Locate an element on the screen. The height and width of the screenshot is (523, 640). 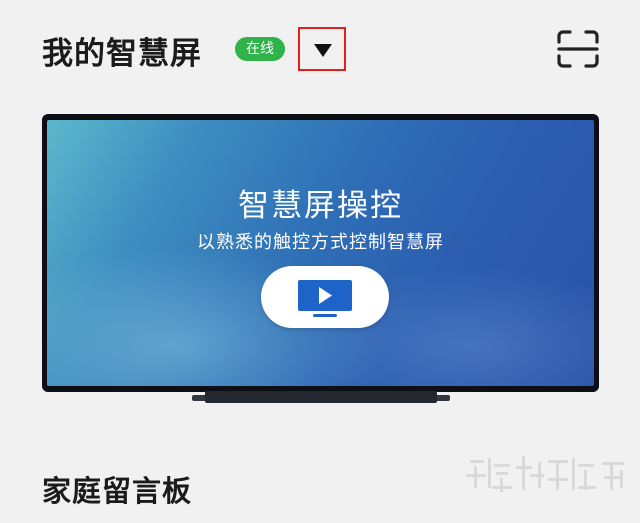
status-badge: 在线 is located at coordinates (260, 49).